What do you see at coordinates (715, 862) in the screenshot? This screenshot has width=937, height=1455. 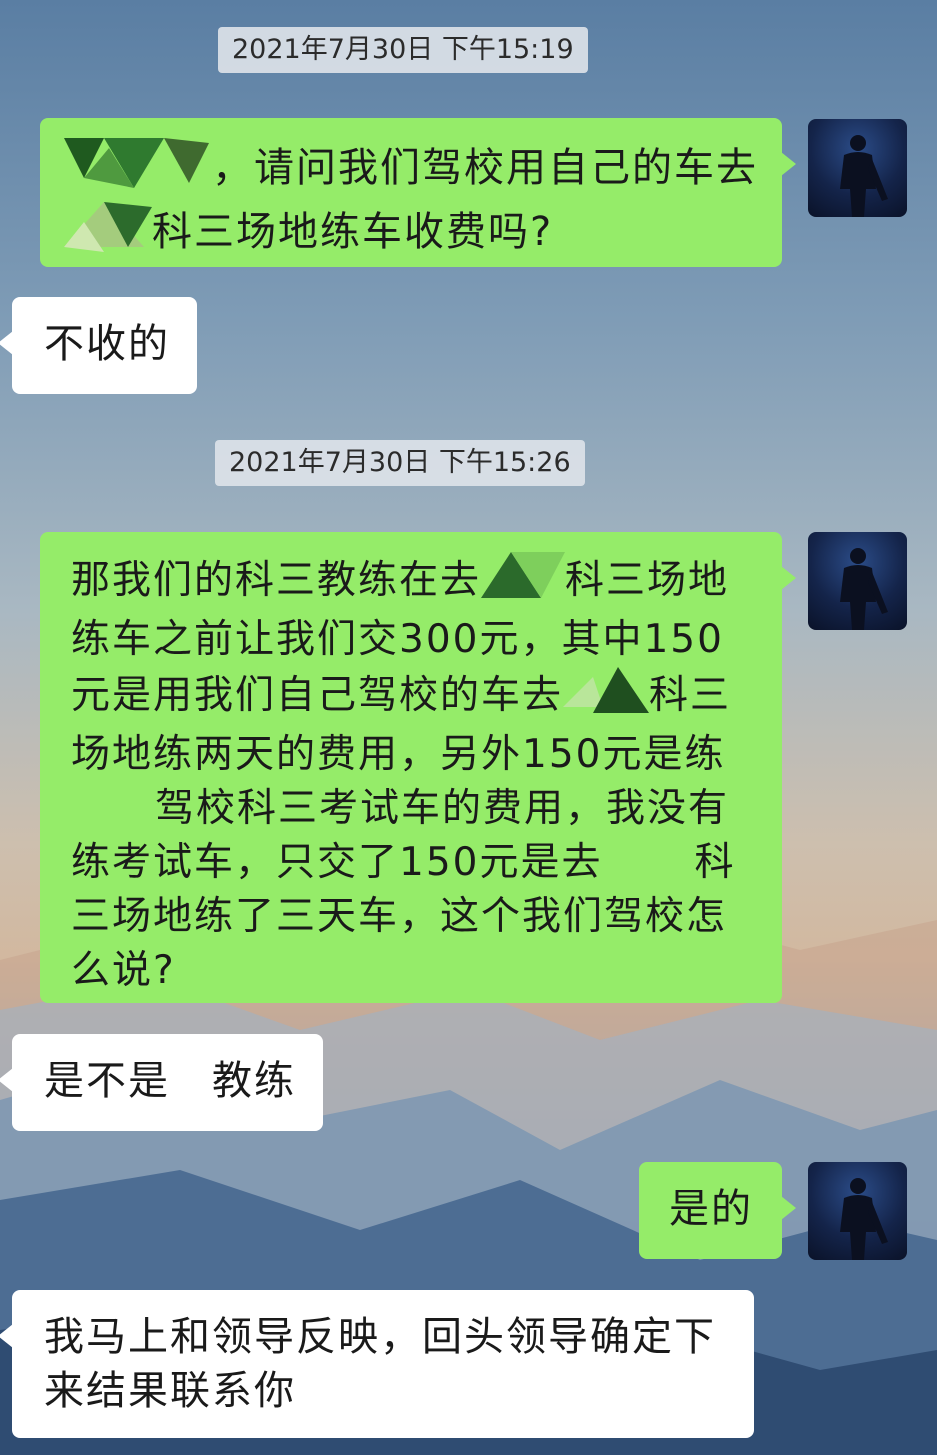 I see `message-text: 科` at bounding box center [715, 862].